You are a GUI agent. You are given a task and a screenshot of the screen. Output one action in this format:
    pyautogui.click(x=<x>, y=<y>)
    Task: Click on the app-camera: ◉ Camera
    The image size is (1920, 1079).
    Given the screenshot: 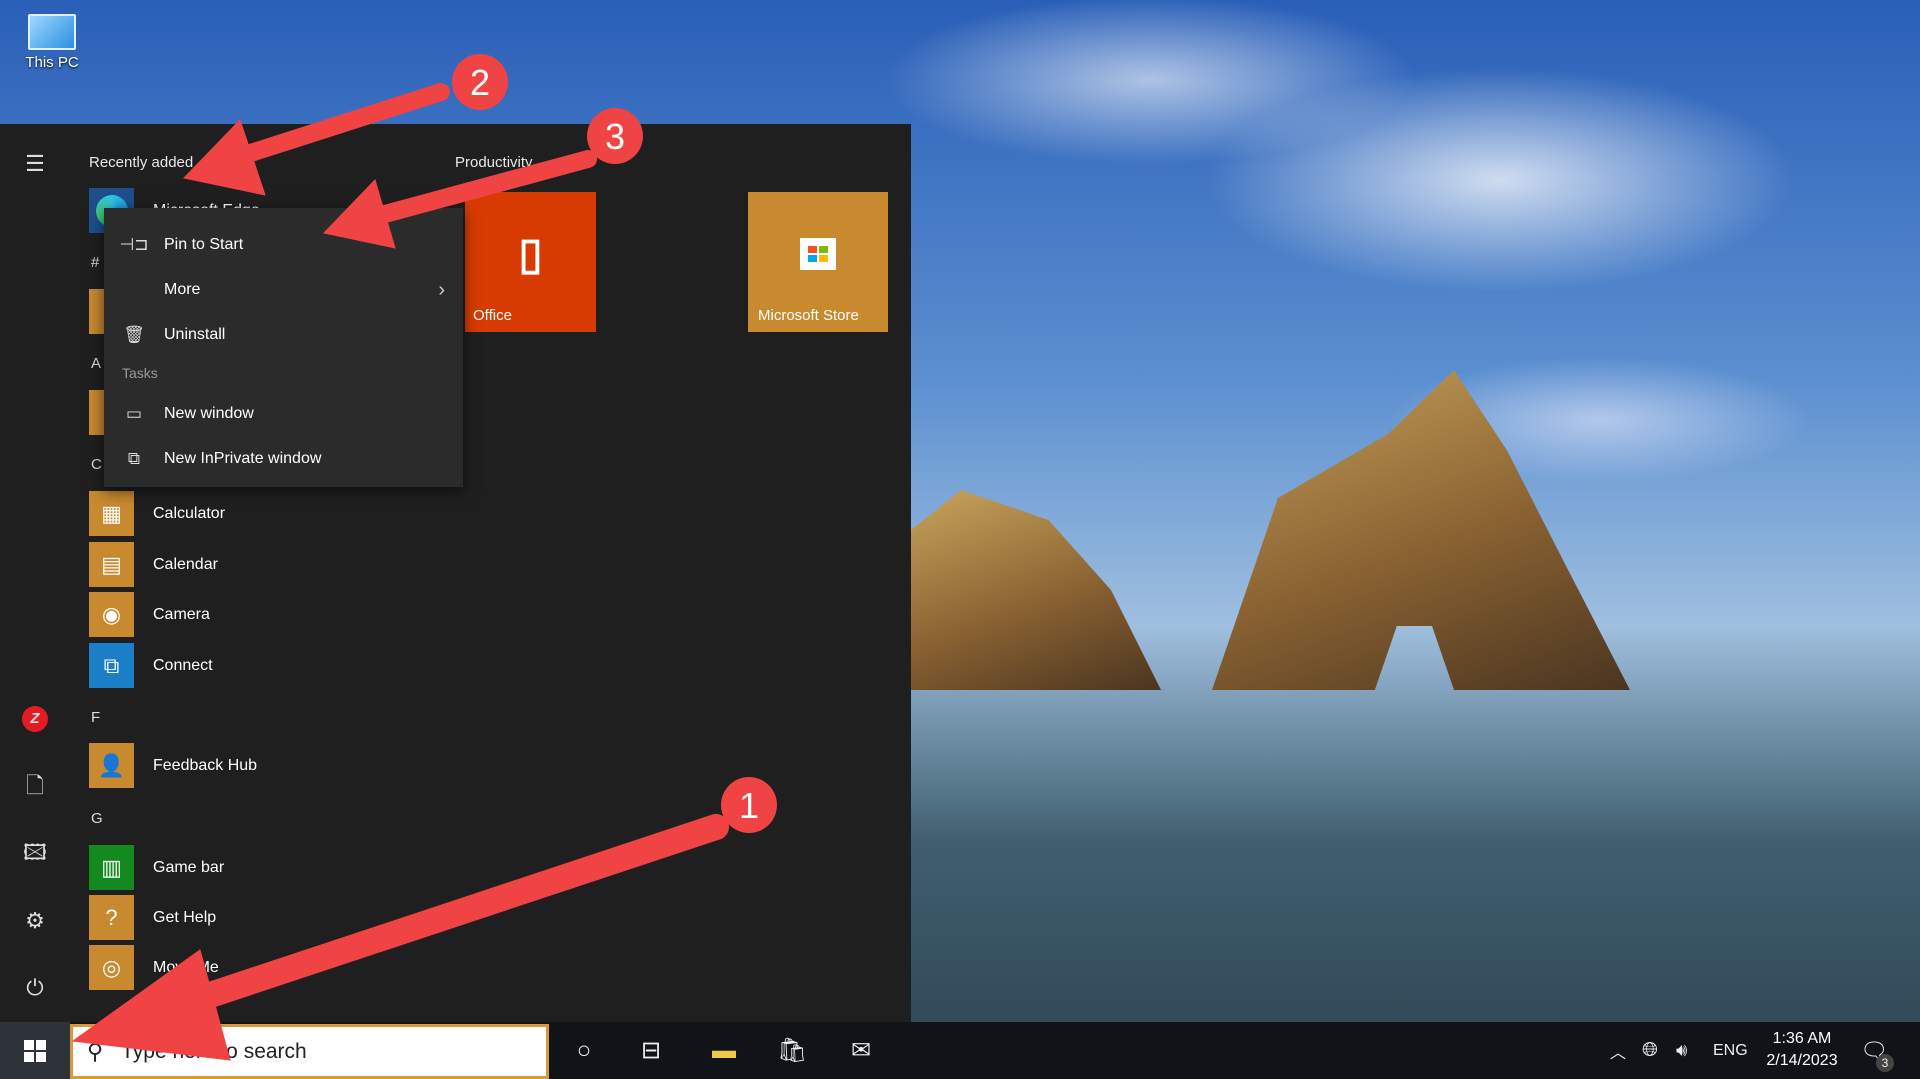 What is the action you would take?
    pyautogui.click(x=149, y=614)
    